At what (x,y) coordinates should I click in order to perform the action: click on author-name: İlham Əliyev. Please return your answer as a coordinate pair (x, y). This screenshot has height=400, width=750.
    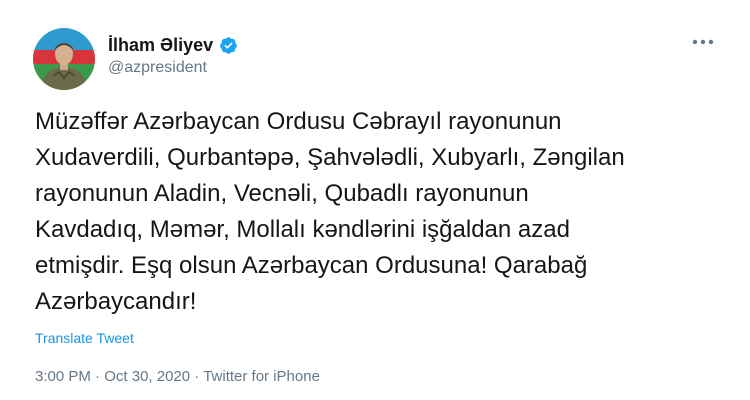
    Looking at the image, I should click on (160, 45).